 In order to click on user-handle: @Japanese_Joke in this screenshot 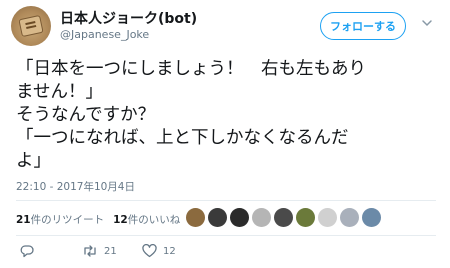, I will do `click(104, 34)`.